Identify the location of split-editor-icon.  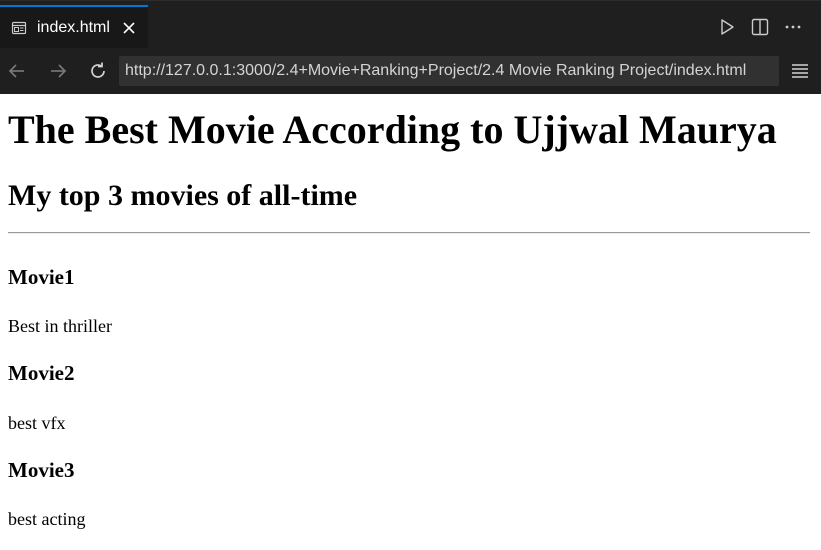
(760, 27).